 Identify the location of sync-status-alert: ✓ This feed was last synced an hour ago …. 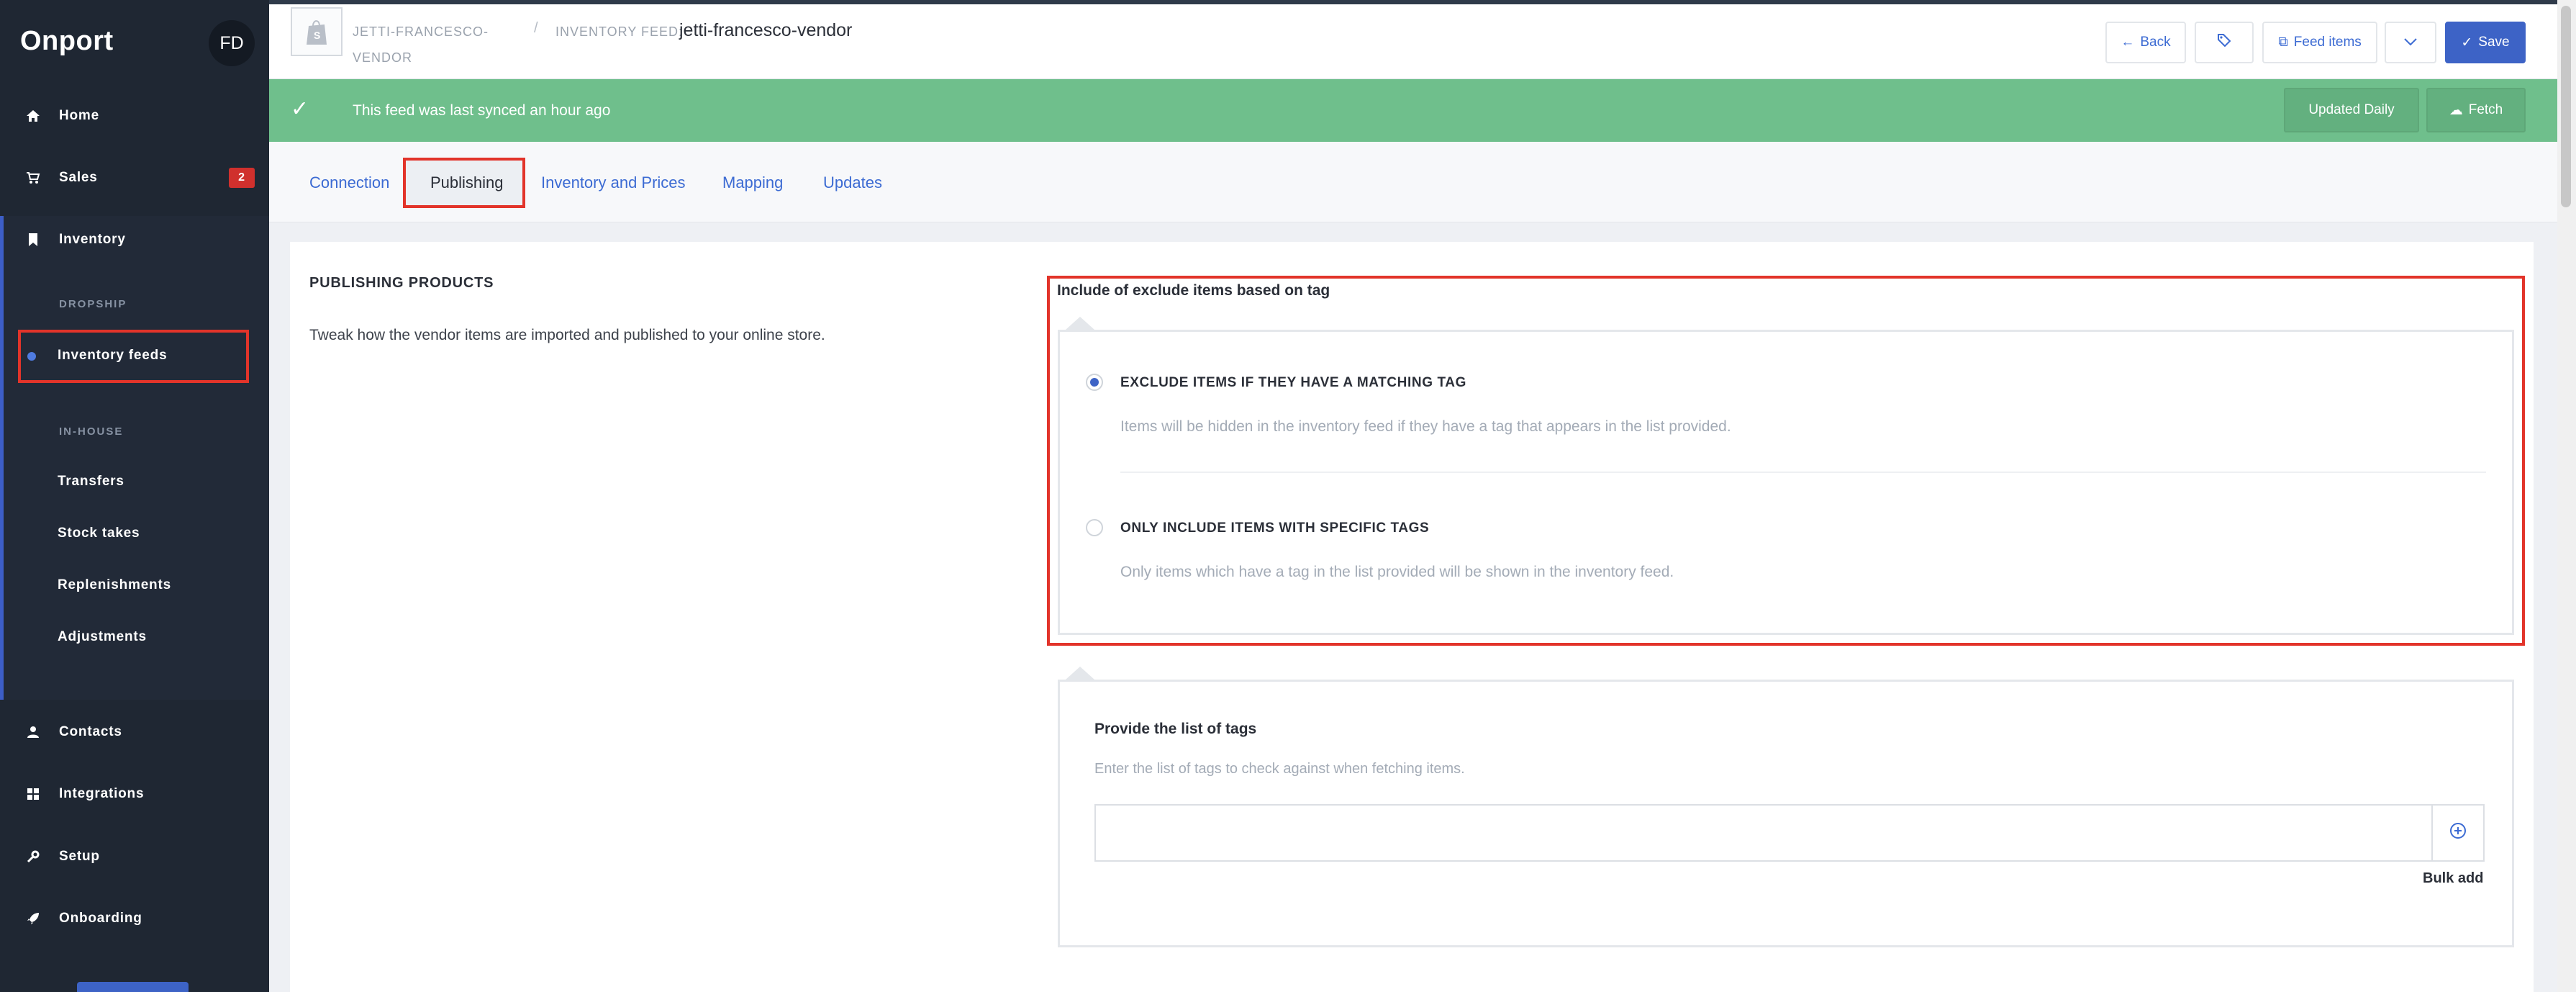
(1413, 110).